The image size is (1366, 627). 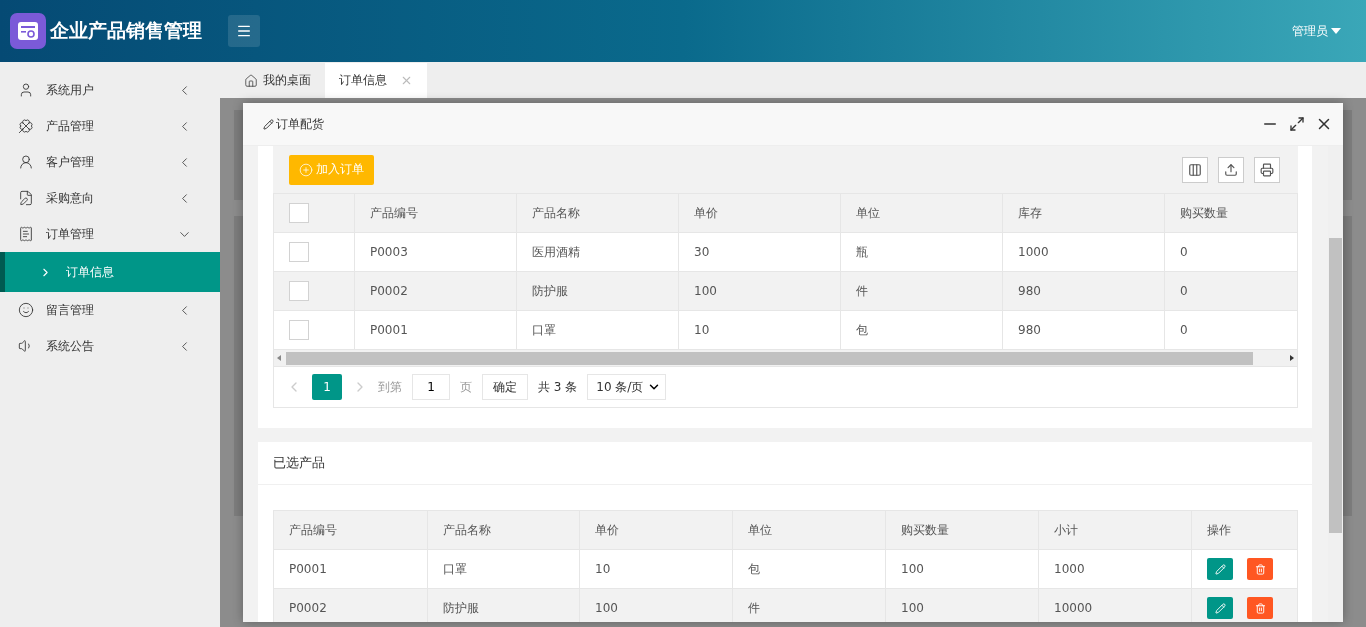 What do you see at coordinates (110, 234) in the screenshot?
I see `sidebar-item: 订单管理` at bounding box center [110, 234].